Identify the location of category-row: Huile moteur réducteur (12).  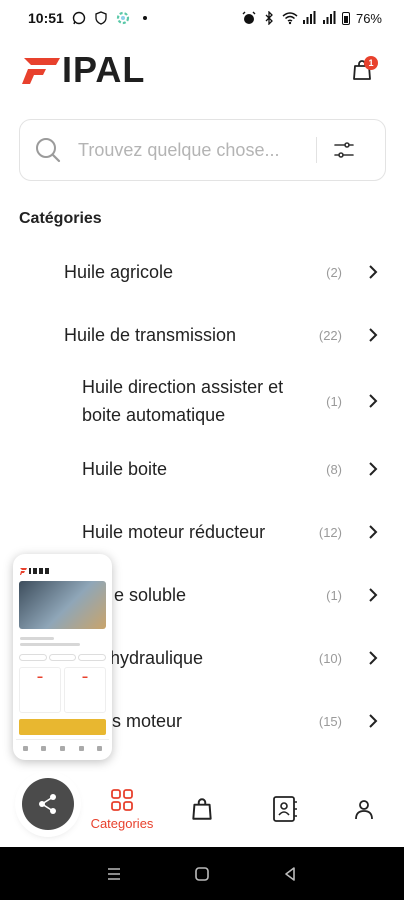
(202, 532).